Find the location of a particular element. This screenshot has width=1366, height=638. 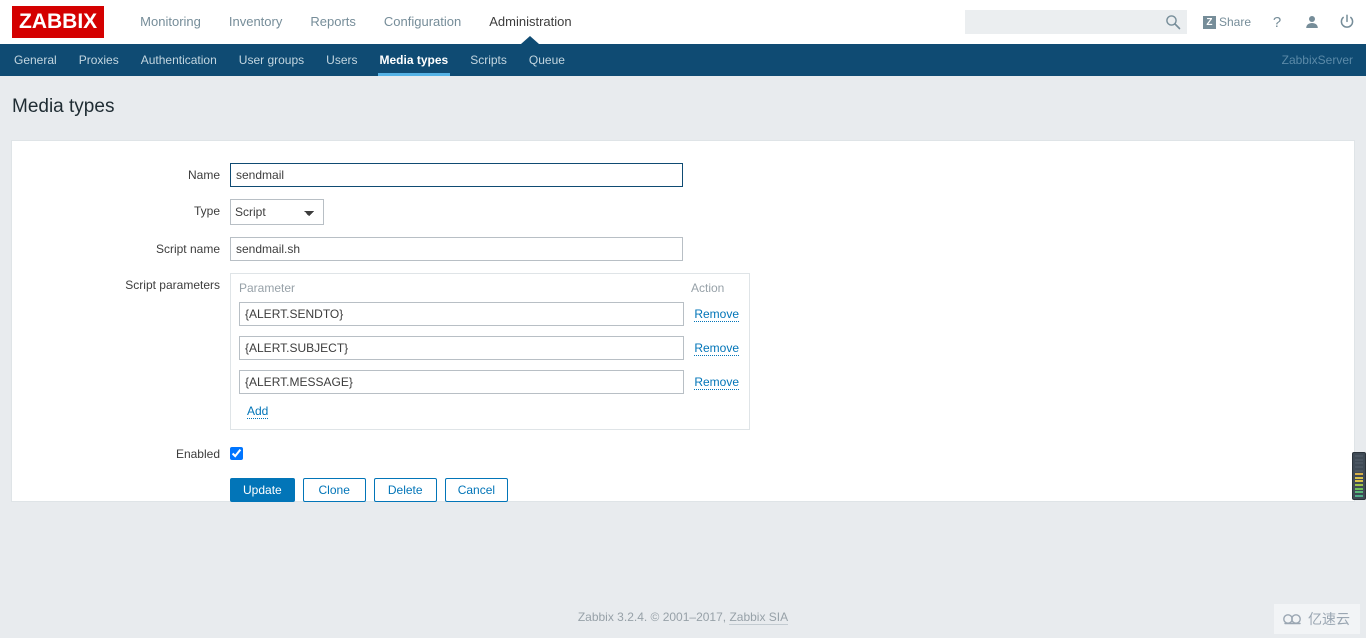

subnav-item-users-label: Users is located at coordinates (342, 60).